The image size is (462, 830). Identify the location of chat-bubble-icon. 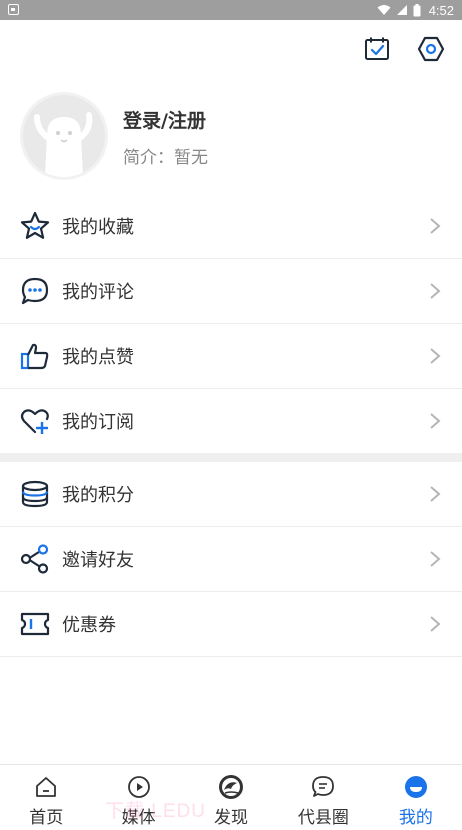
(323, 787).